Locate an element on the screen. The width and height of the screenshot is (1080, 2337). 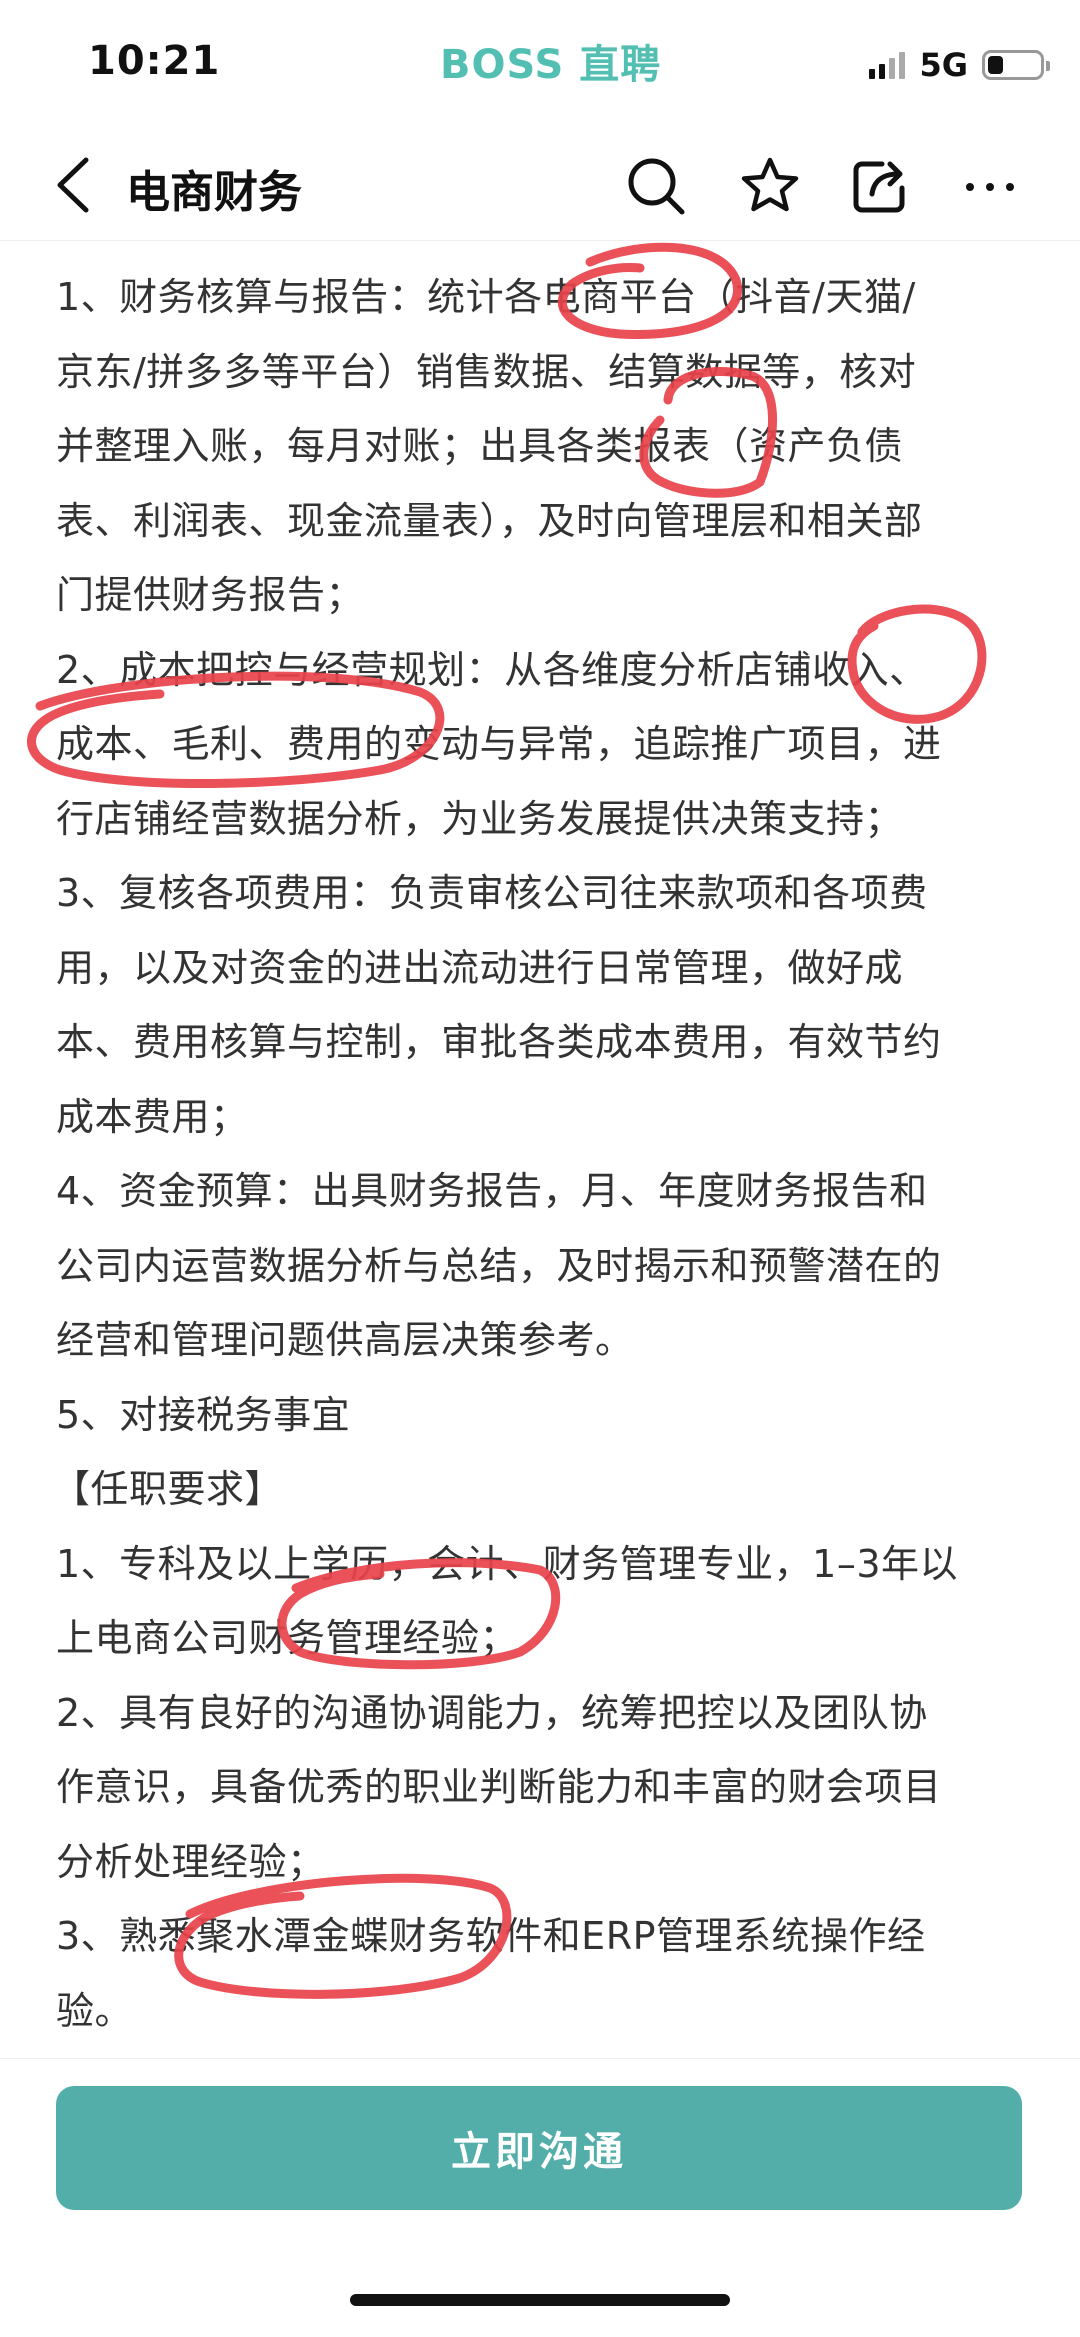
description-line: 公司内运营数据分析与总结，及时揭示和预警潜在的 is located at coordinates (499, 1265).